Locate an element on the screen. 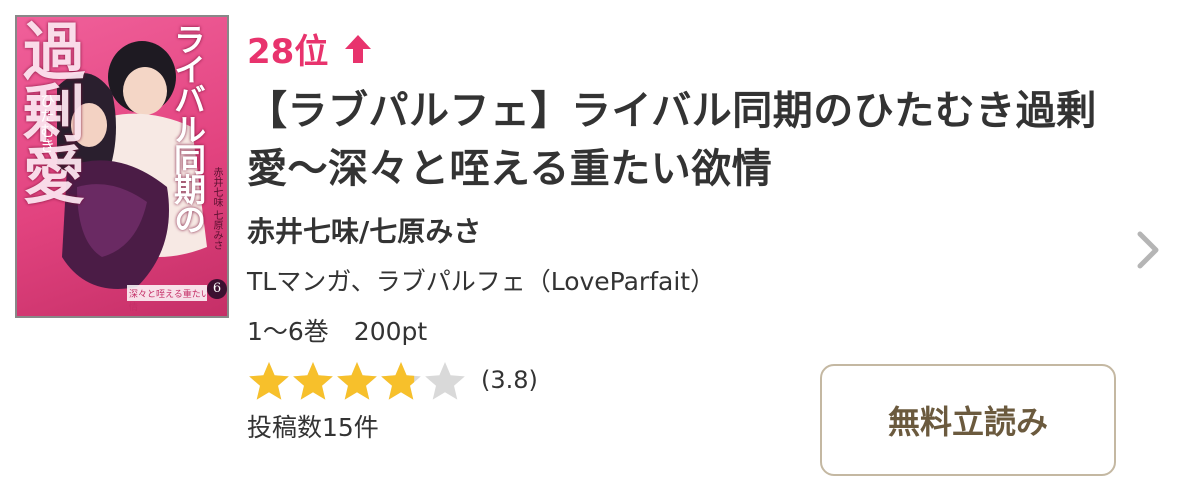  cover-credits: 赤井七味 七原みさ is located at coordinates (216, 209).